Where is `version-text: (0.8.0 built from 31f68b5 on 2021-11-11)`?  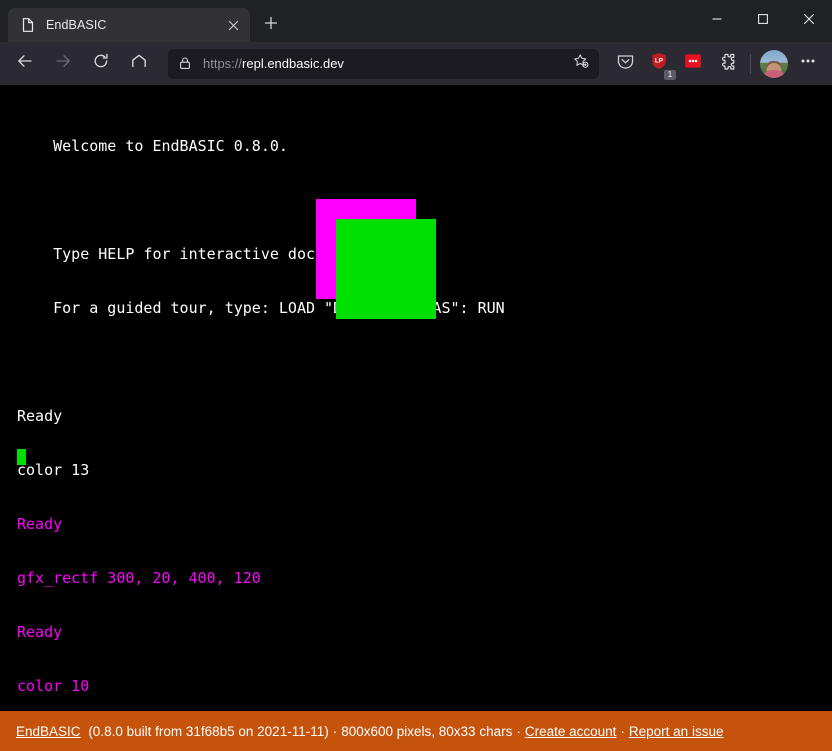 version-text: (0.8.0 built from 31f68b5 on 2021-11-11) is located at coordinates (208, 731).